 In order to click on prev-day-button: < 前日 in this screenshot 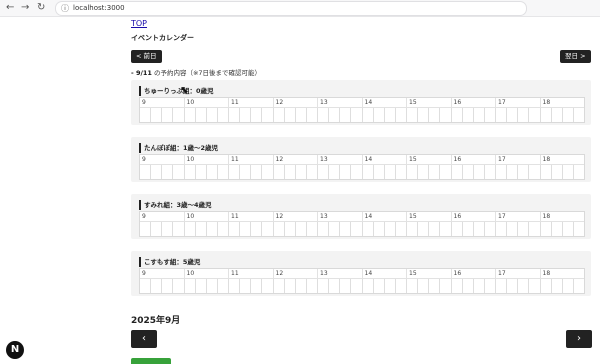, I will do `click(146, 56)`.